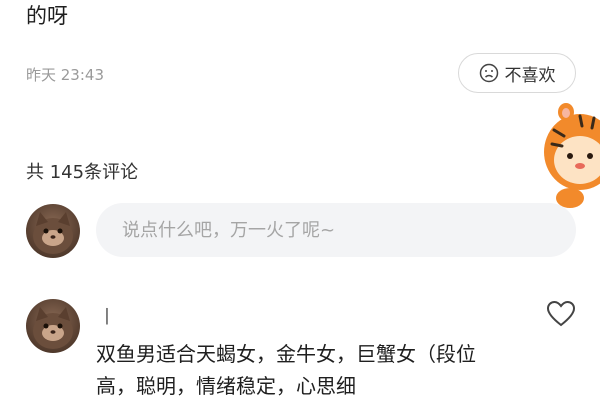 This screenshot has width=600, height=402. What do you see at coordinates (107, 316) in the screenshot?
I see `comment-username: 丨` at bounding box center [107, 316].